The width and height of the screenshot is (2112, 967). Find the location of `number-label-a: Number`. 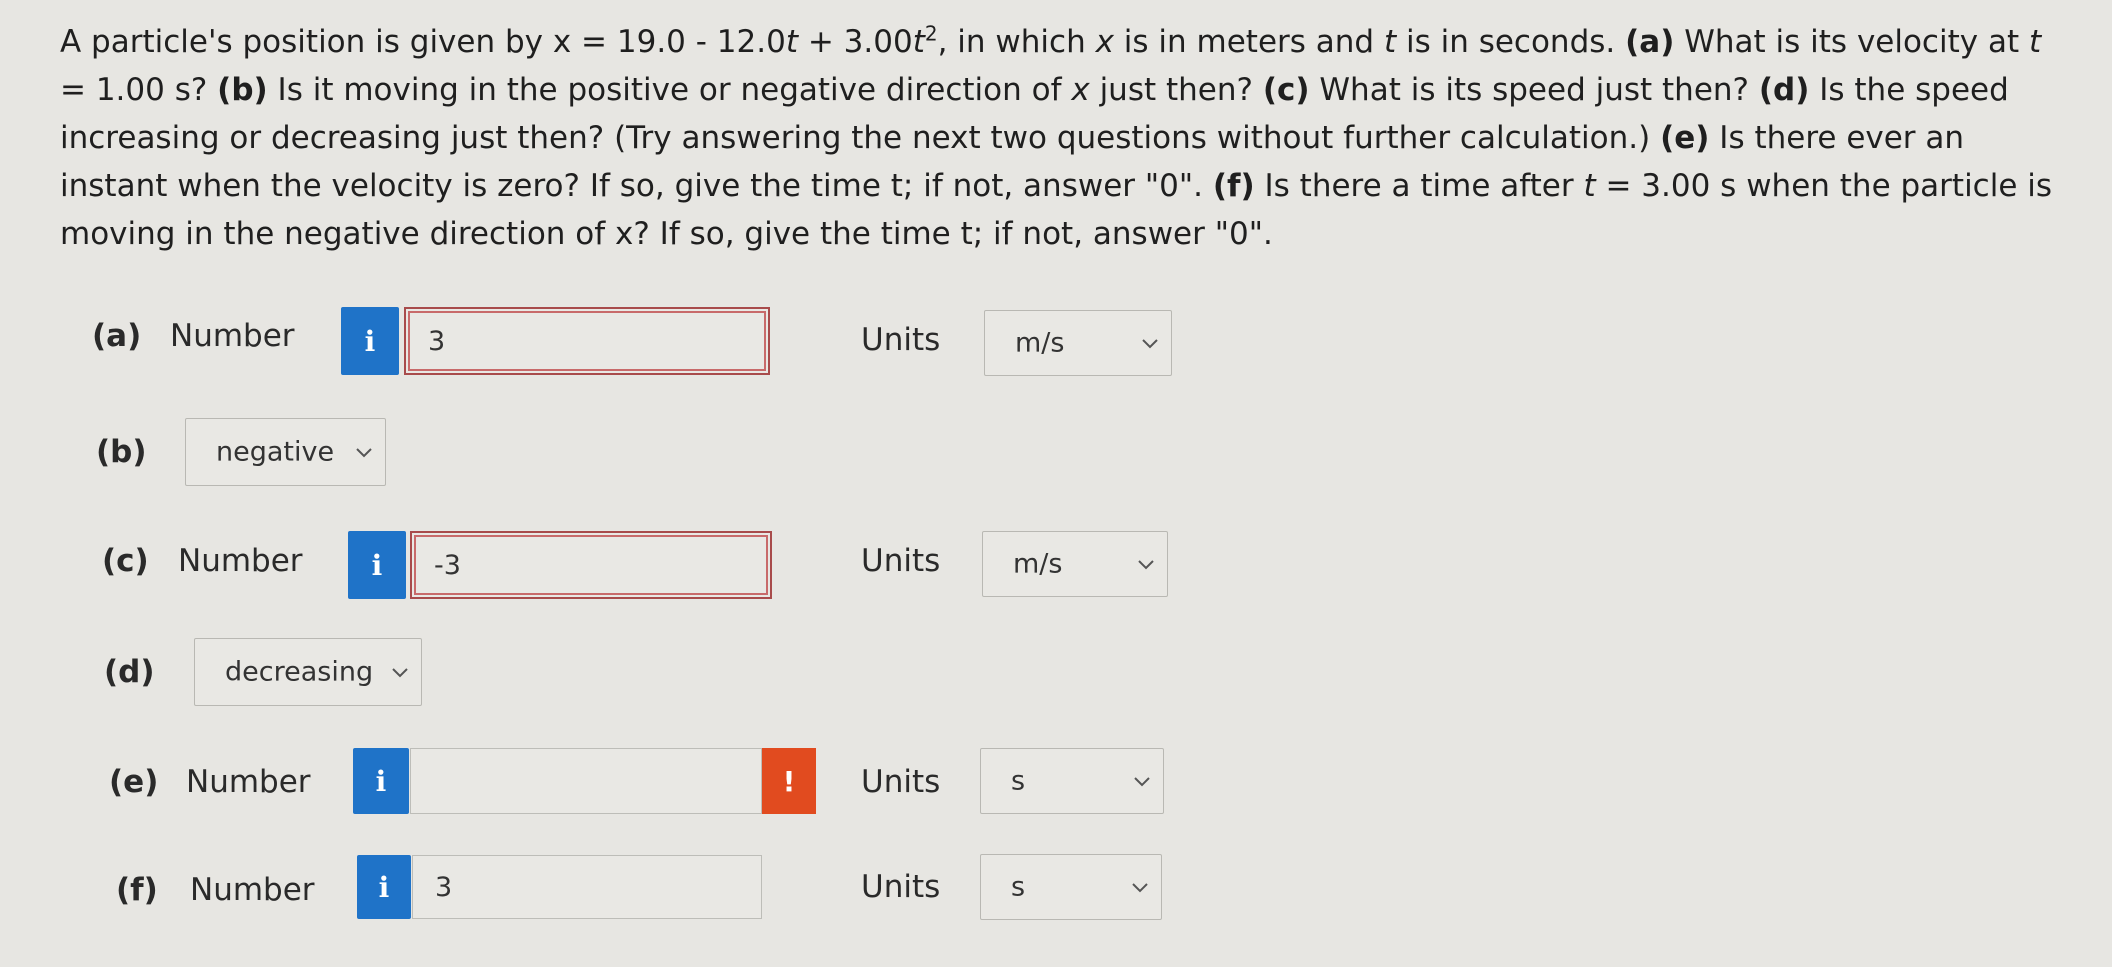

number-label-a: Number is located at coordinates (232, 336).